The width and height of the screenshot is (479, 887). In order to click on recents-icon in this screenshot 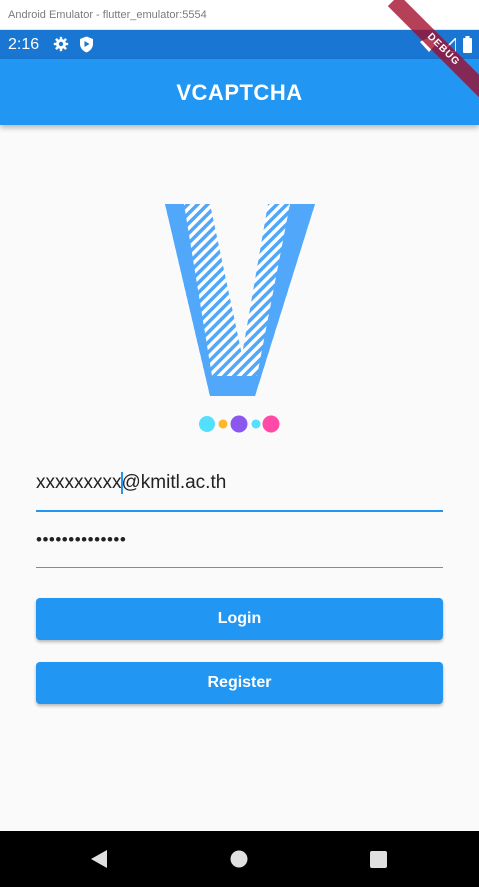, I will do `click(378, 862)`.